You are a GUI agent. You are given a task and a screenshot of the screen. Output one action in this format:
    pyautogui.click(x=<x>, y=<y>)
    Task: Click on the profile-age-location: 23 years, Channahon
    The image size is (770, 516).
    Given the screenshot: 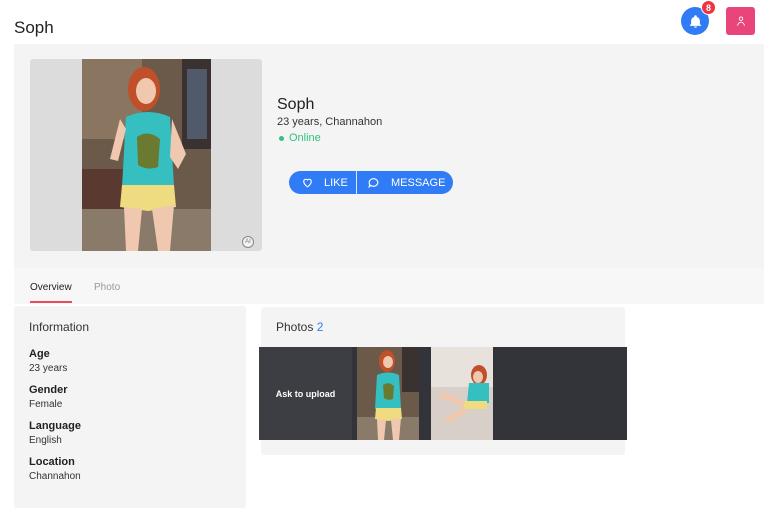 What is the action you would take?
    pyautogui.click(x=330, y=122)
    